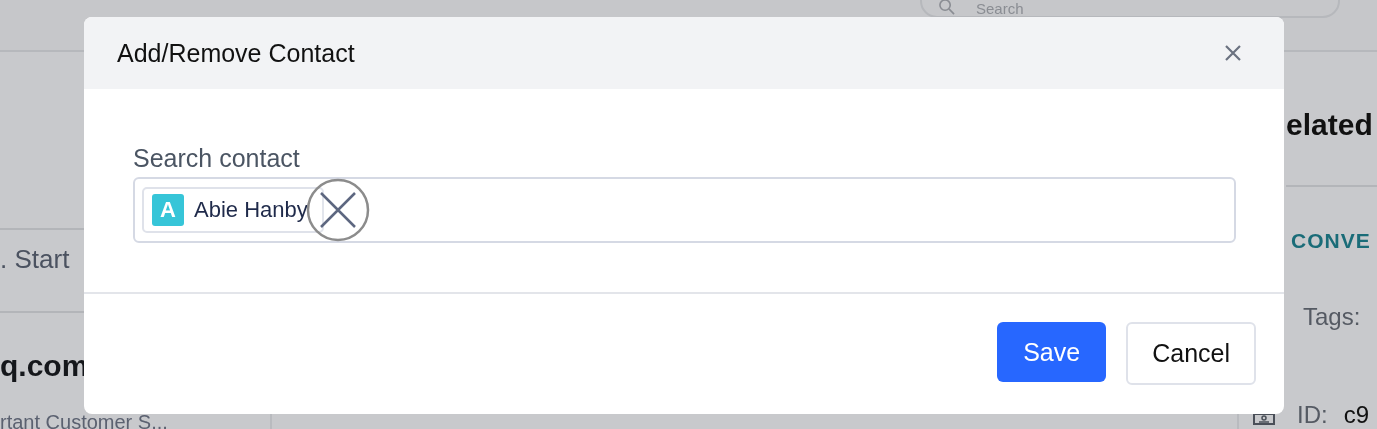  What do you see at coordinates (251, 210) in the screenshot?
I see `contact-name: Abie Hanby` at bounding box center [251, 210].